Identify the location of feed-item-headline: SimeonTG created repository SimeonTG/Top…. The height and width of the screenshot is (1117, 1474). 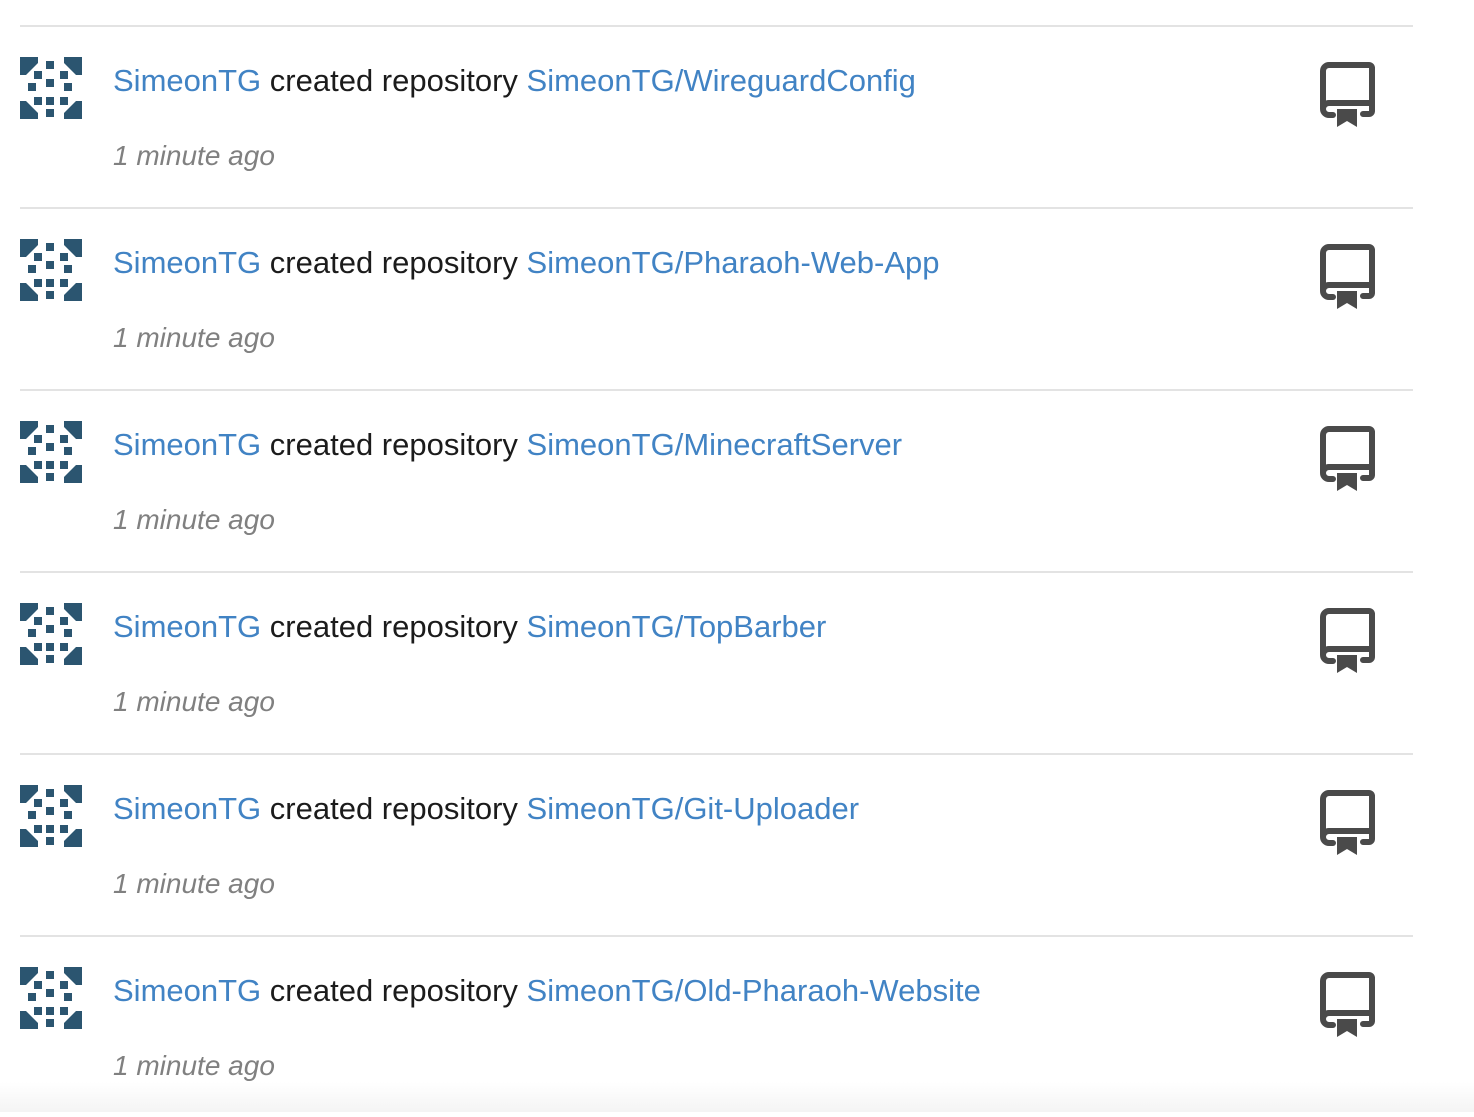
(469, 627).